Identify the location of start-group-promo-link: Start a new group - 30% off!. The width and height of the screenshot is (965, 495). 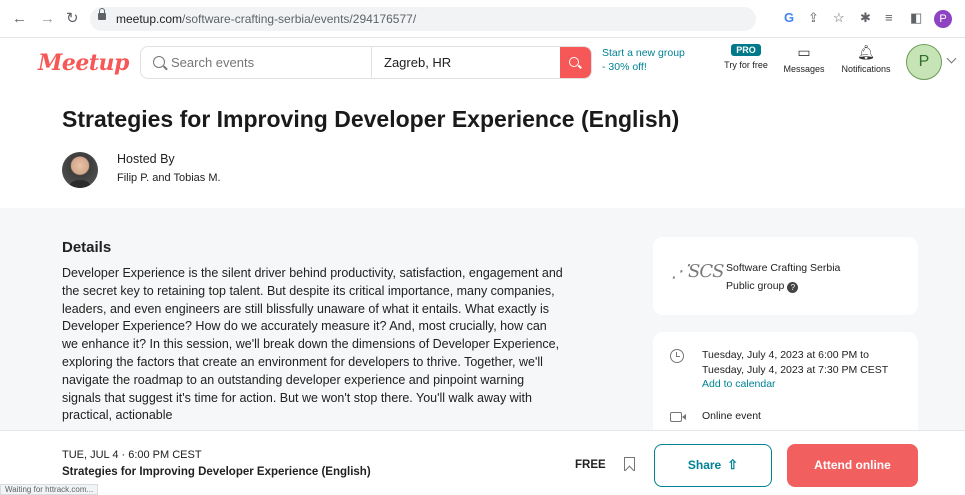
(643, 60).